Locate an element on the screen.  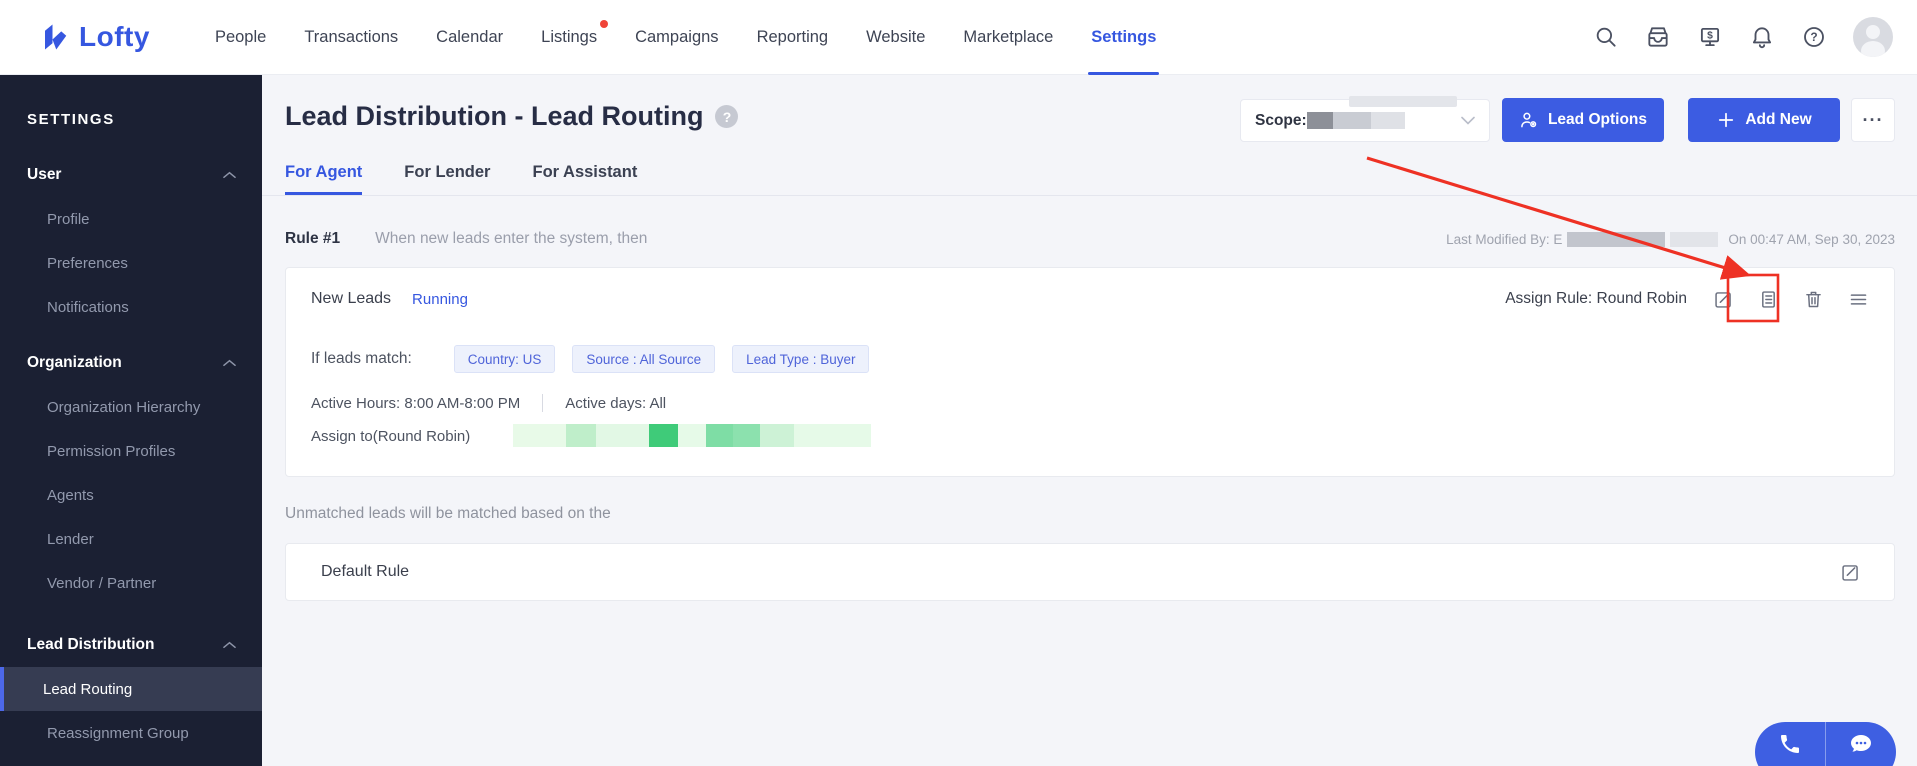
avatar-placeholder-icon is located at coordinates (1873, 41).